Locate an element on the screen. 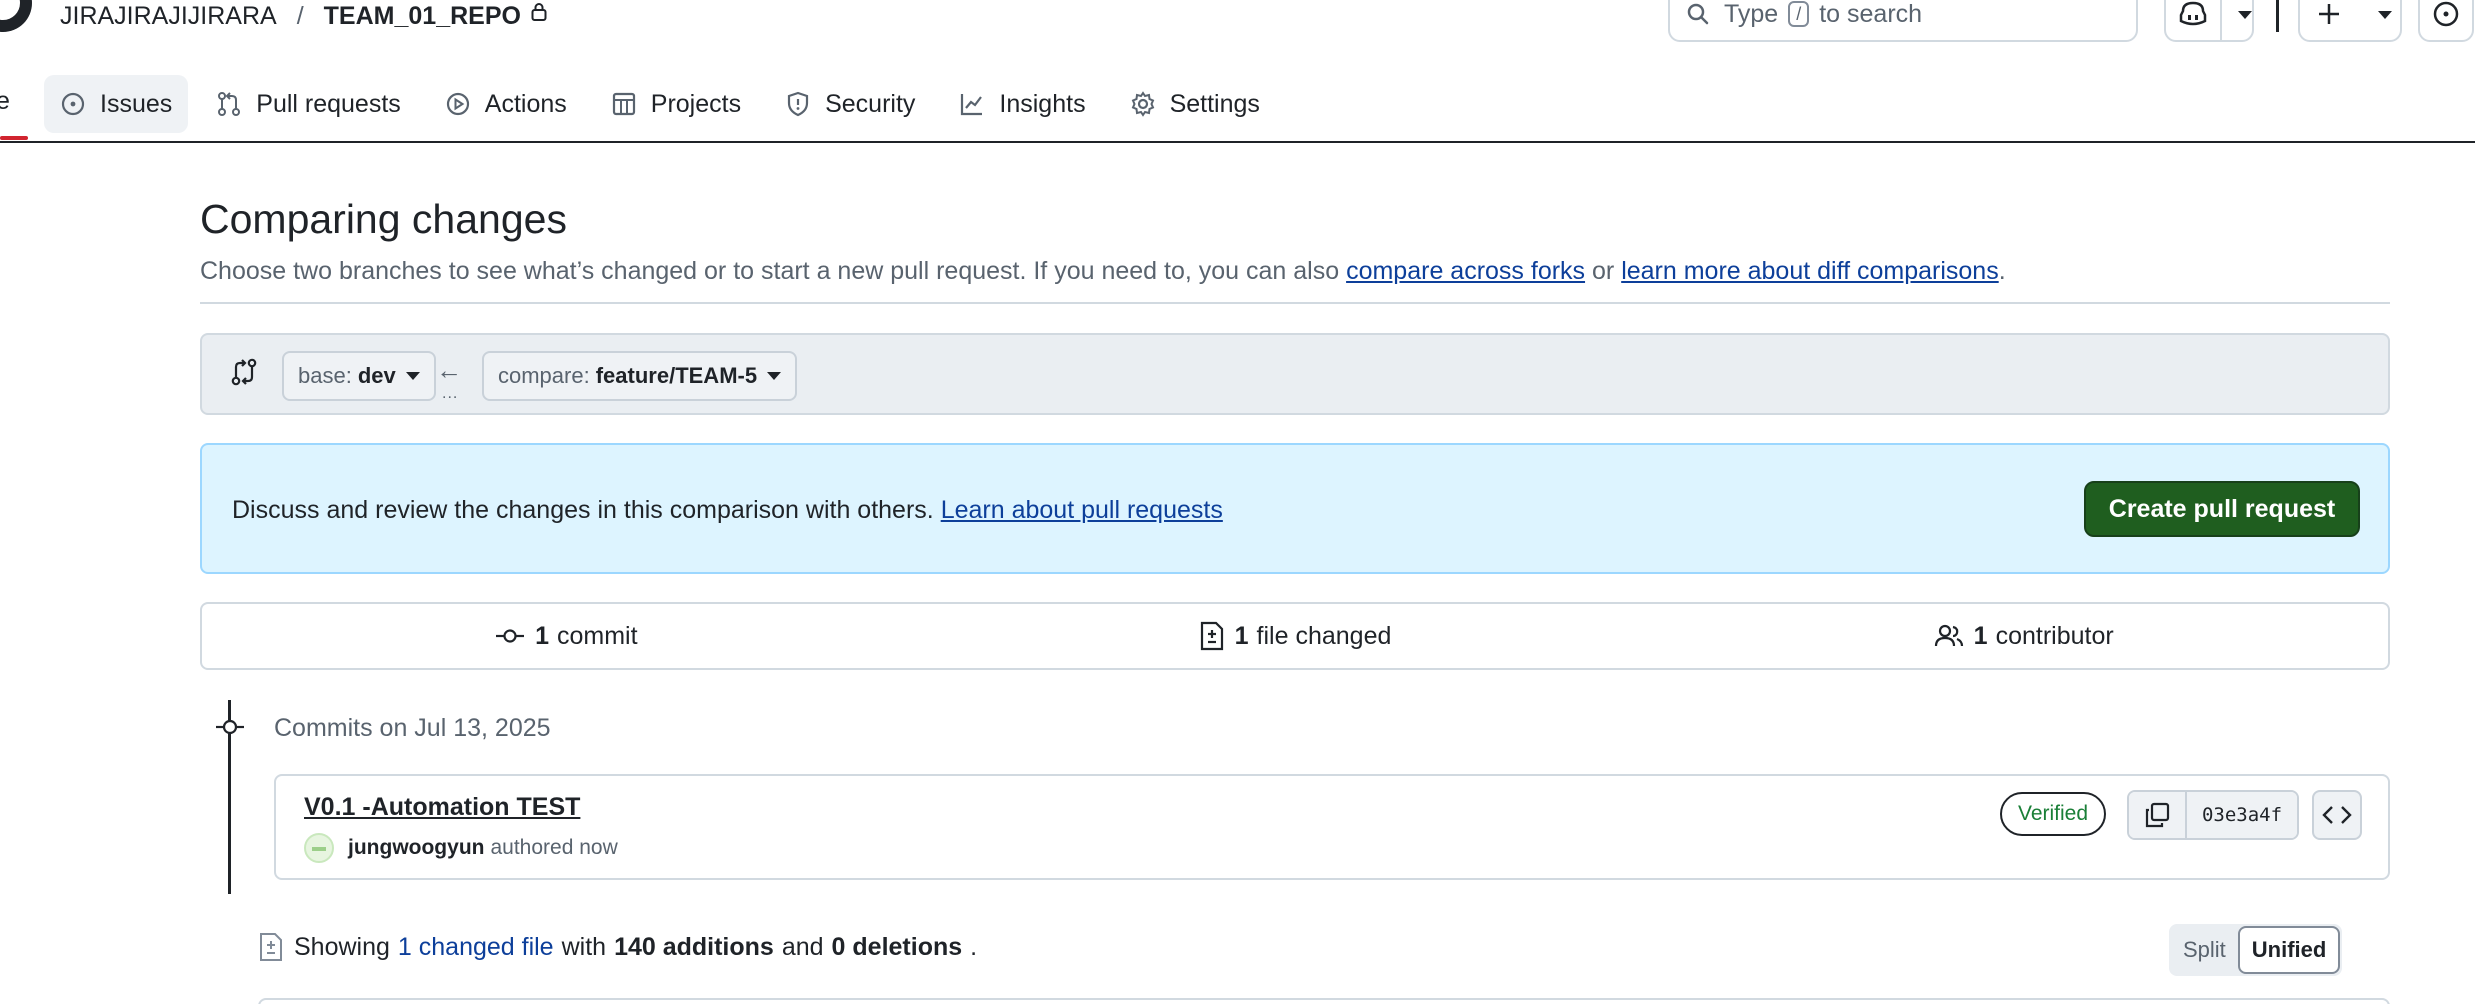 The image size is (2475, 1004). tab-issues: Issues is located at coordinates (116, 104).